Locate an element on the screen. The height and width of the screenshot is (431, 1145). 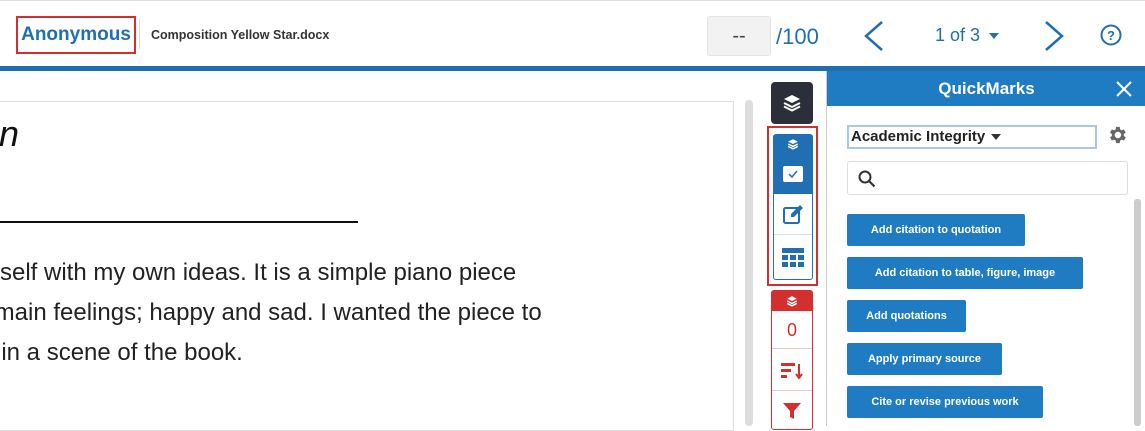
layers-button is located at coordinates (792, 103).